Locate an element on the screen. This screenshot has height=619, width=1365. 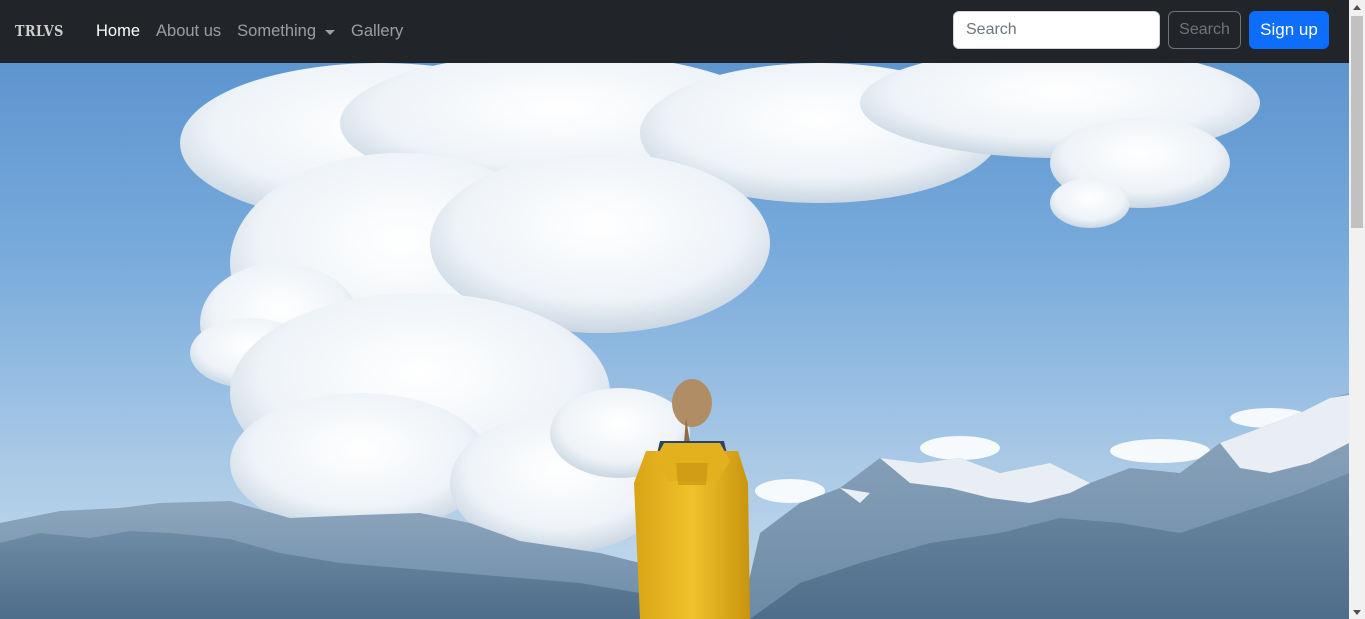
nav-something-dropdown: Something is located at coordinates (286, 31).